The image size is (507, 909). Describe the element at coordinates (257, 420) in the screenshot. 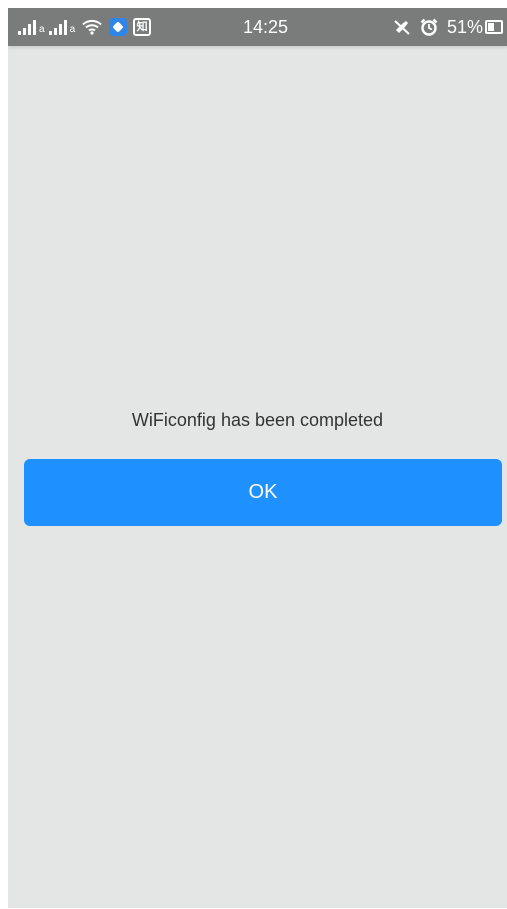

I see `completion-message: WiFiconfig has been completed` at that location.